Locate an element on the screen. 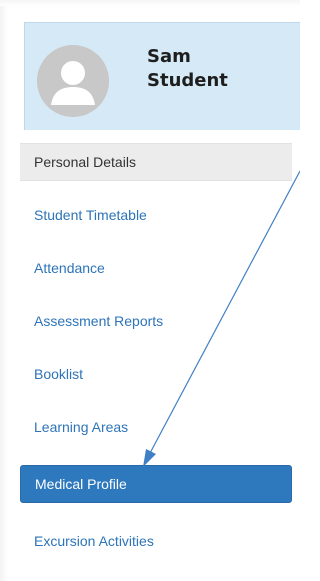  student-name: Sam Student is located at coordinates (187, 69).